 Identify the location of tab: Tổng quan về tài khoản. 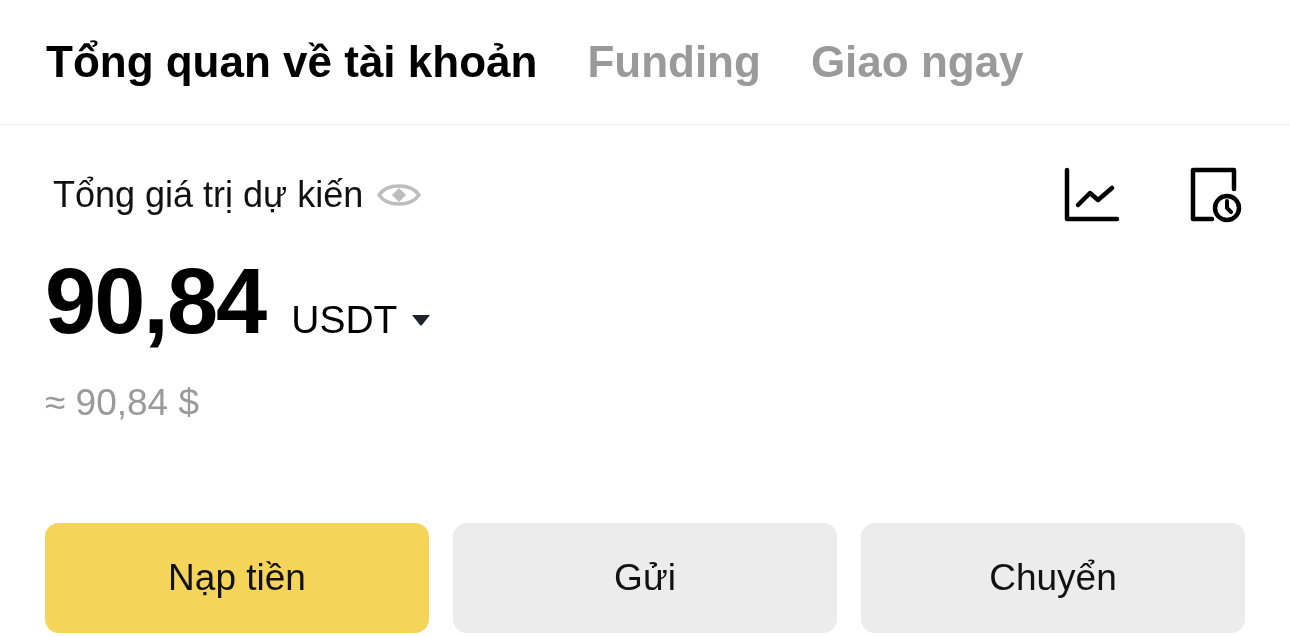
(292, 62).